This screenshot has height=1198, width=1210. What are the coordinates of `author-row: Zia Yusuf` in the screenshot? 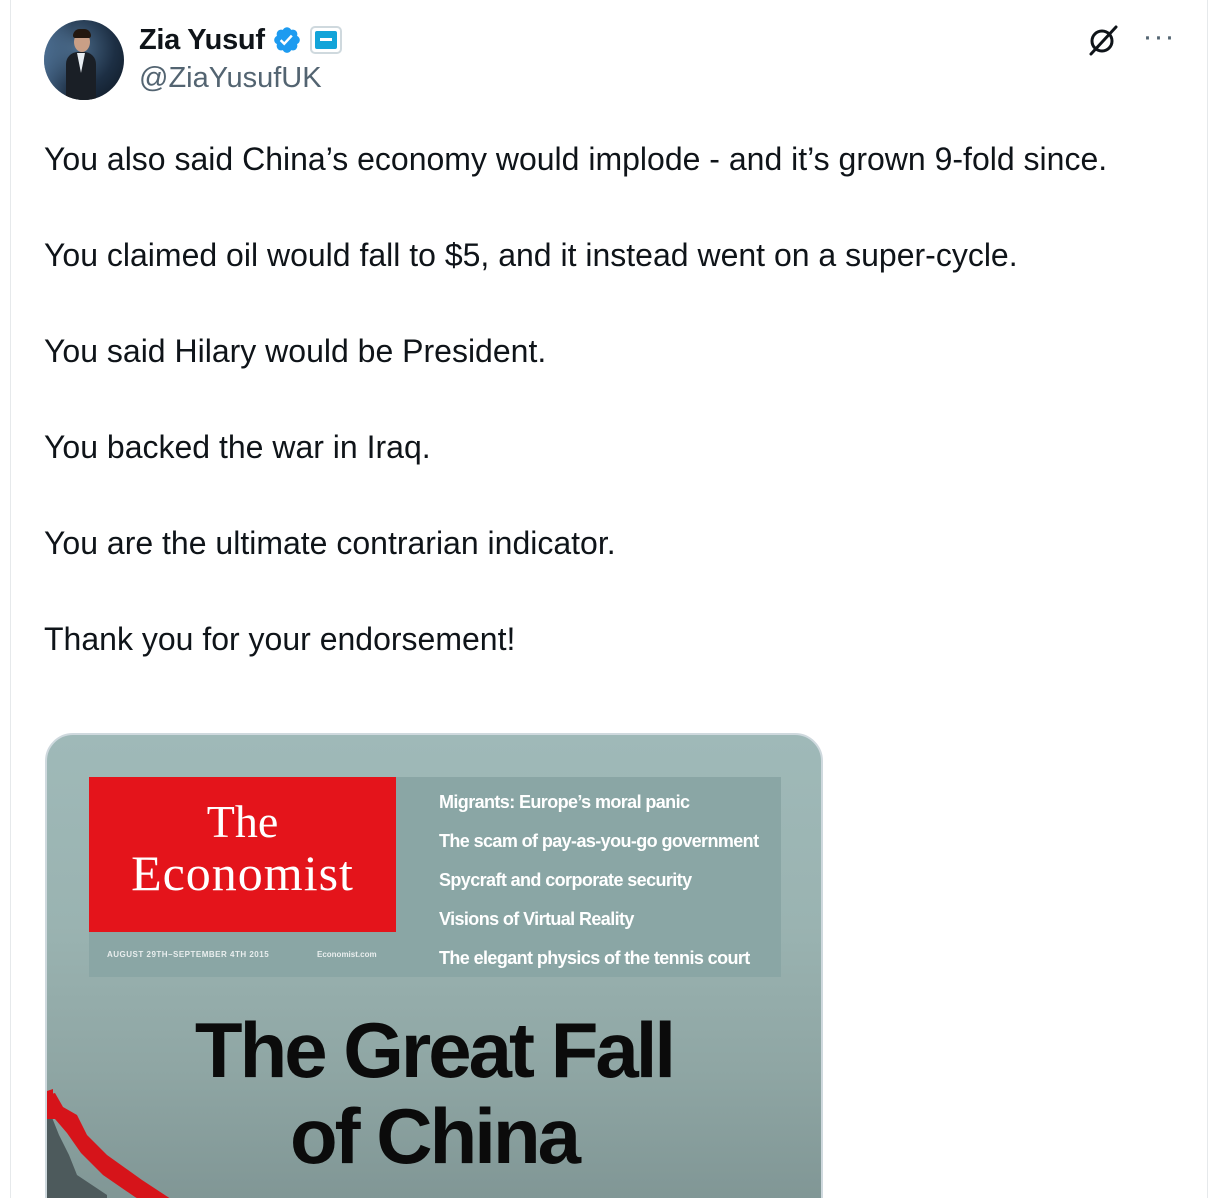 It's located at (240, 40).